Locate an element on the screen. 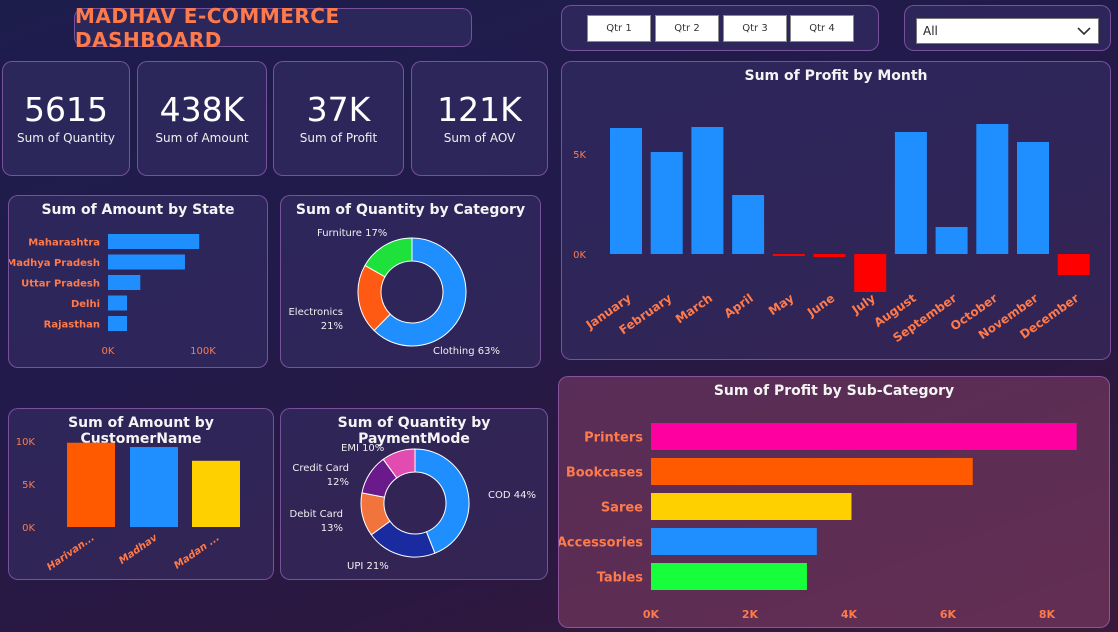 This screenshot has width=1118, height=632. x-tick-label: 2K is located at coordinates (750, 614).